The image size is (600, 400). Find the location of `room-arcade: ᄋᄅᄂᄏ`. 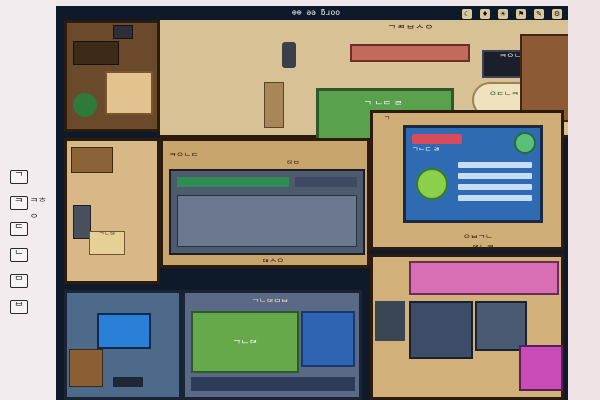

room-arcade: ᄋᄅᄂᄏ is located at coordinates (467, 322).